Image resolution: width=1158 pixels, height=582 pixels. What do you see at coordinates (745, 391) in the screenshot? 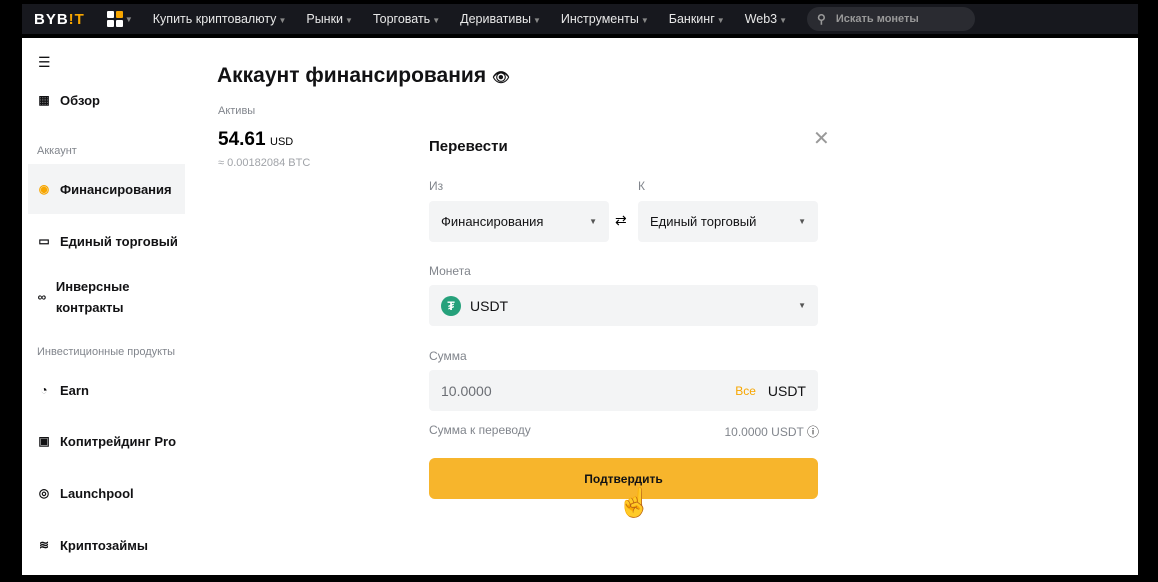
I see `all-button: Все` at bounding box center [745, 391].